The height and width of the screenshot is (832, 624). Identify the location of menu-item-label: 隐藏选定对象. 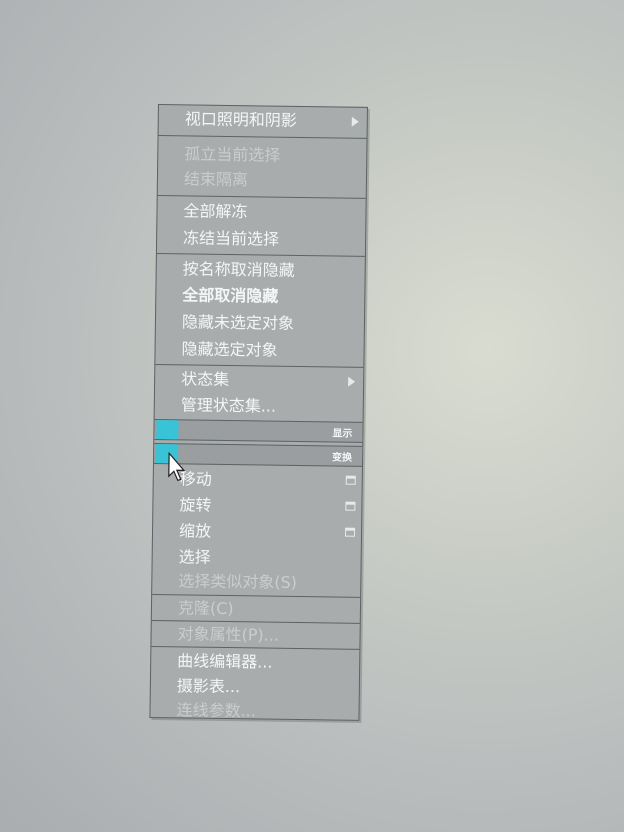
(229, 349).